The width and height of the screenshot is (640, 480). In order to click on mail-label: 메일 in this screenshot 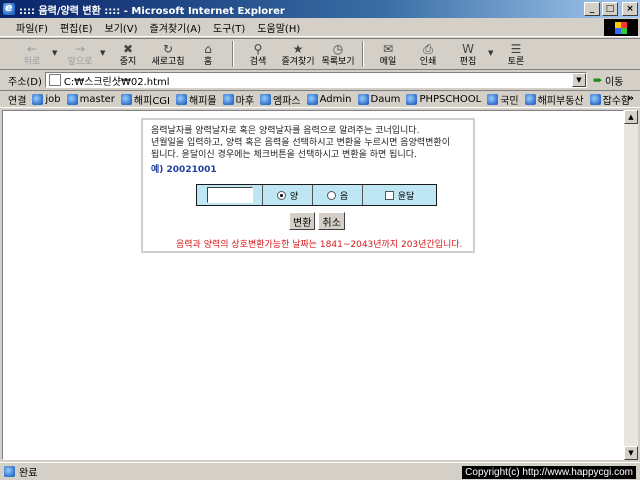, I will do `click(388, 62)`.